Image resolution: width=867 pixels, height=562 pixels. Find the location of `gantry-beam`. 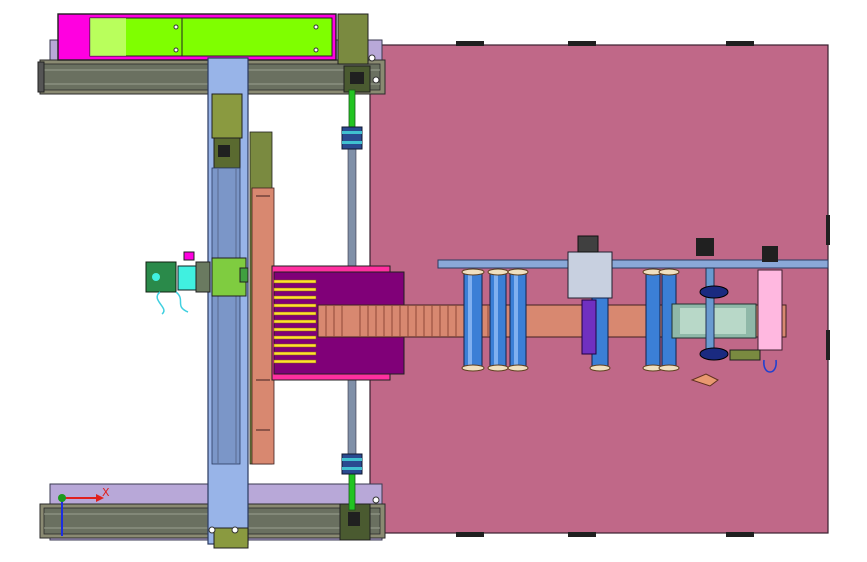

gantry-beam is located at coordinates (228, 303).